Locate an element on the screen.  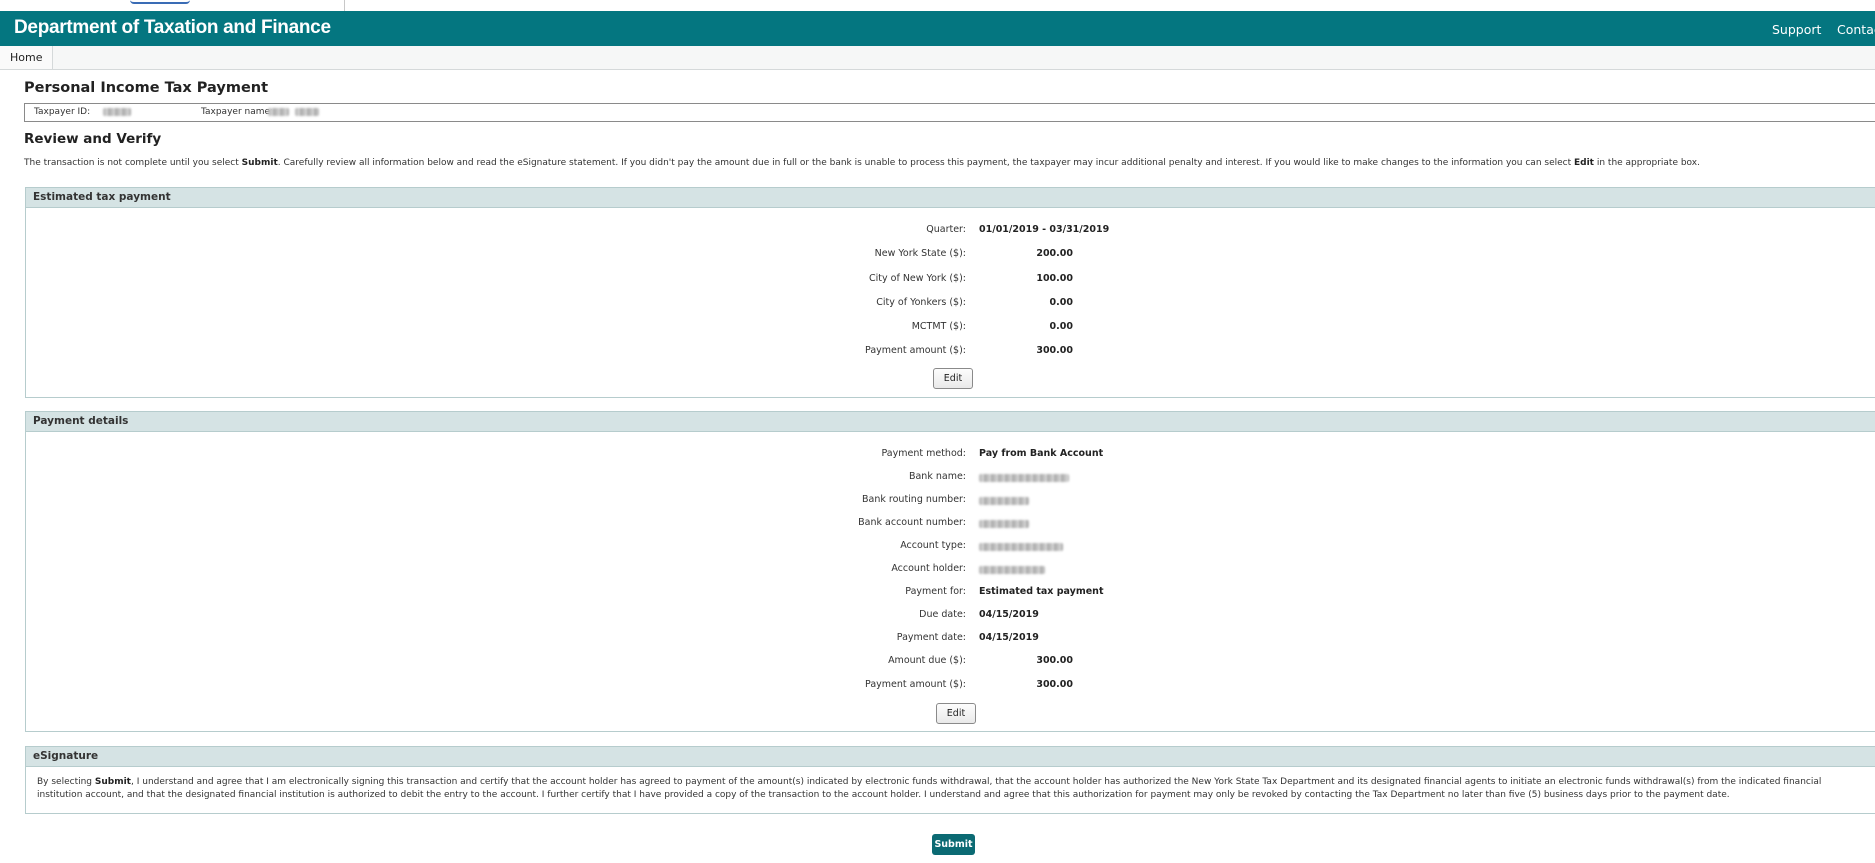
account-holder-row: Account holder: is located at coordinates (950, 570).